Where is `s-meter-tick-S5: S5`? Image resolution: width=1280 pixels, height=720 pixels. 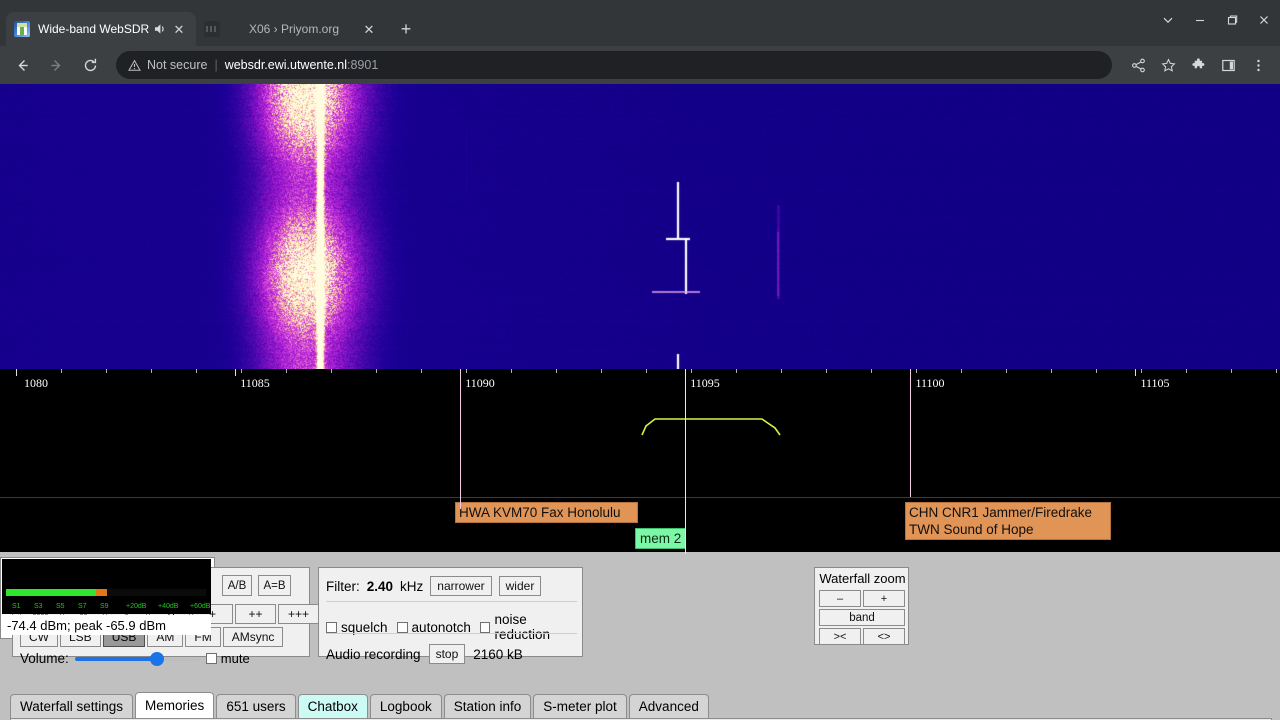
s-meter-tick-S5: S5 is located at coordinates (60, 606).